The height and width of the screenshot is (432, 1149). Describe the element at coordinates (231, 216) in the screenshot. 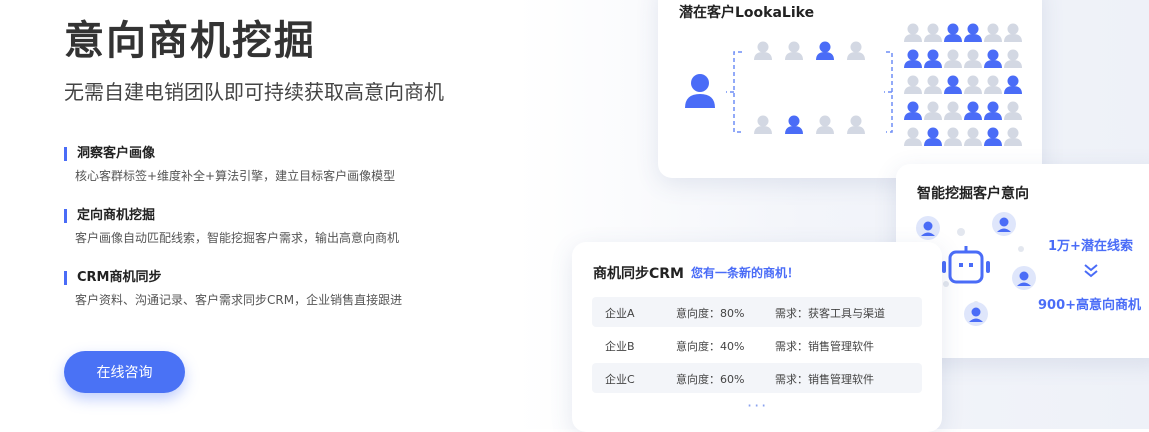

I see `feature-title: 定向商机挖掘` at that location.